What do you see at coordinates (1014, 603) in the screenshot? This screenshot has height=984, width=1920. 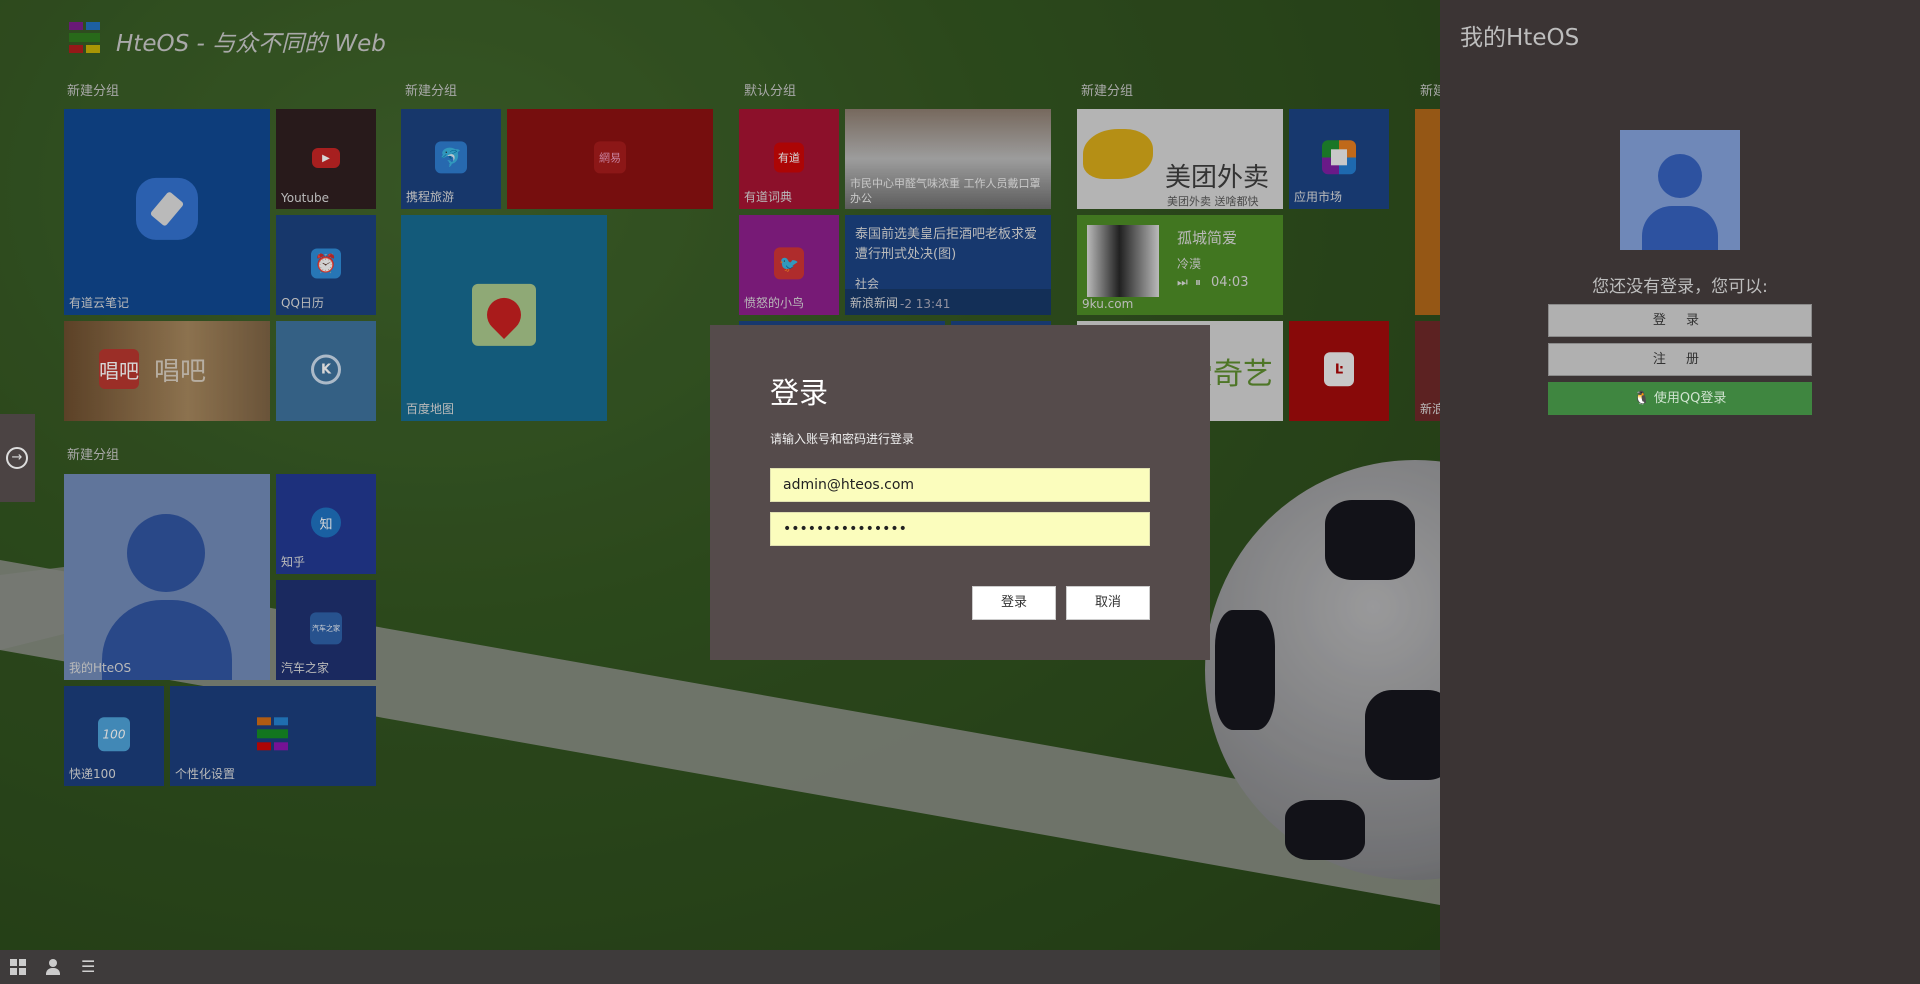 I see `login-button: 登录` at bounding box center [1014, 603].